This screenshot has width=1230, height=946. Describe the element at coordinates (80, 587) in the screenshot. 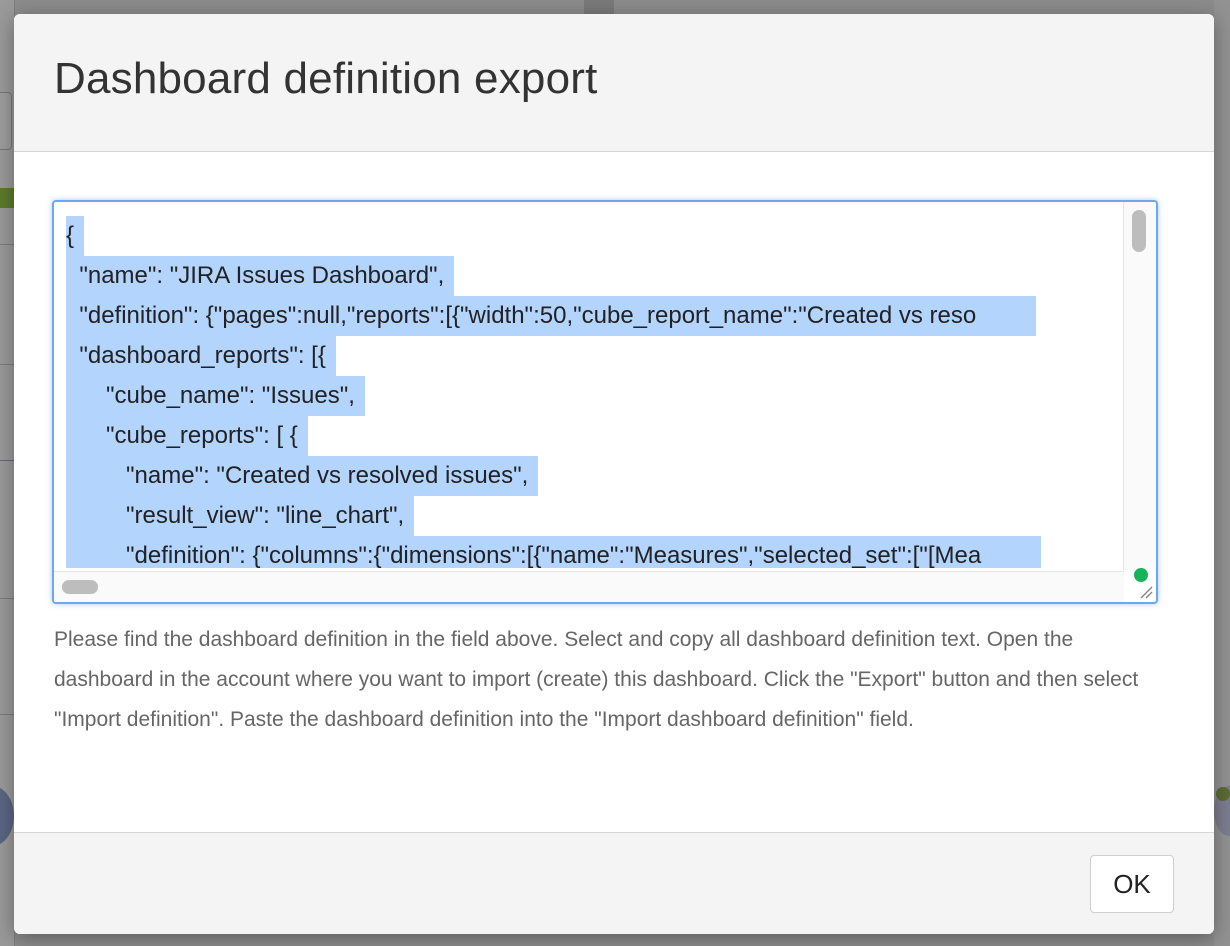

I see `horizontal-scrollbar-thumb` at that location.